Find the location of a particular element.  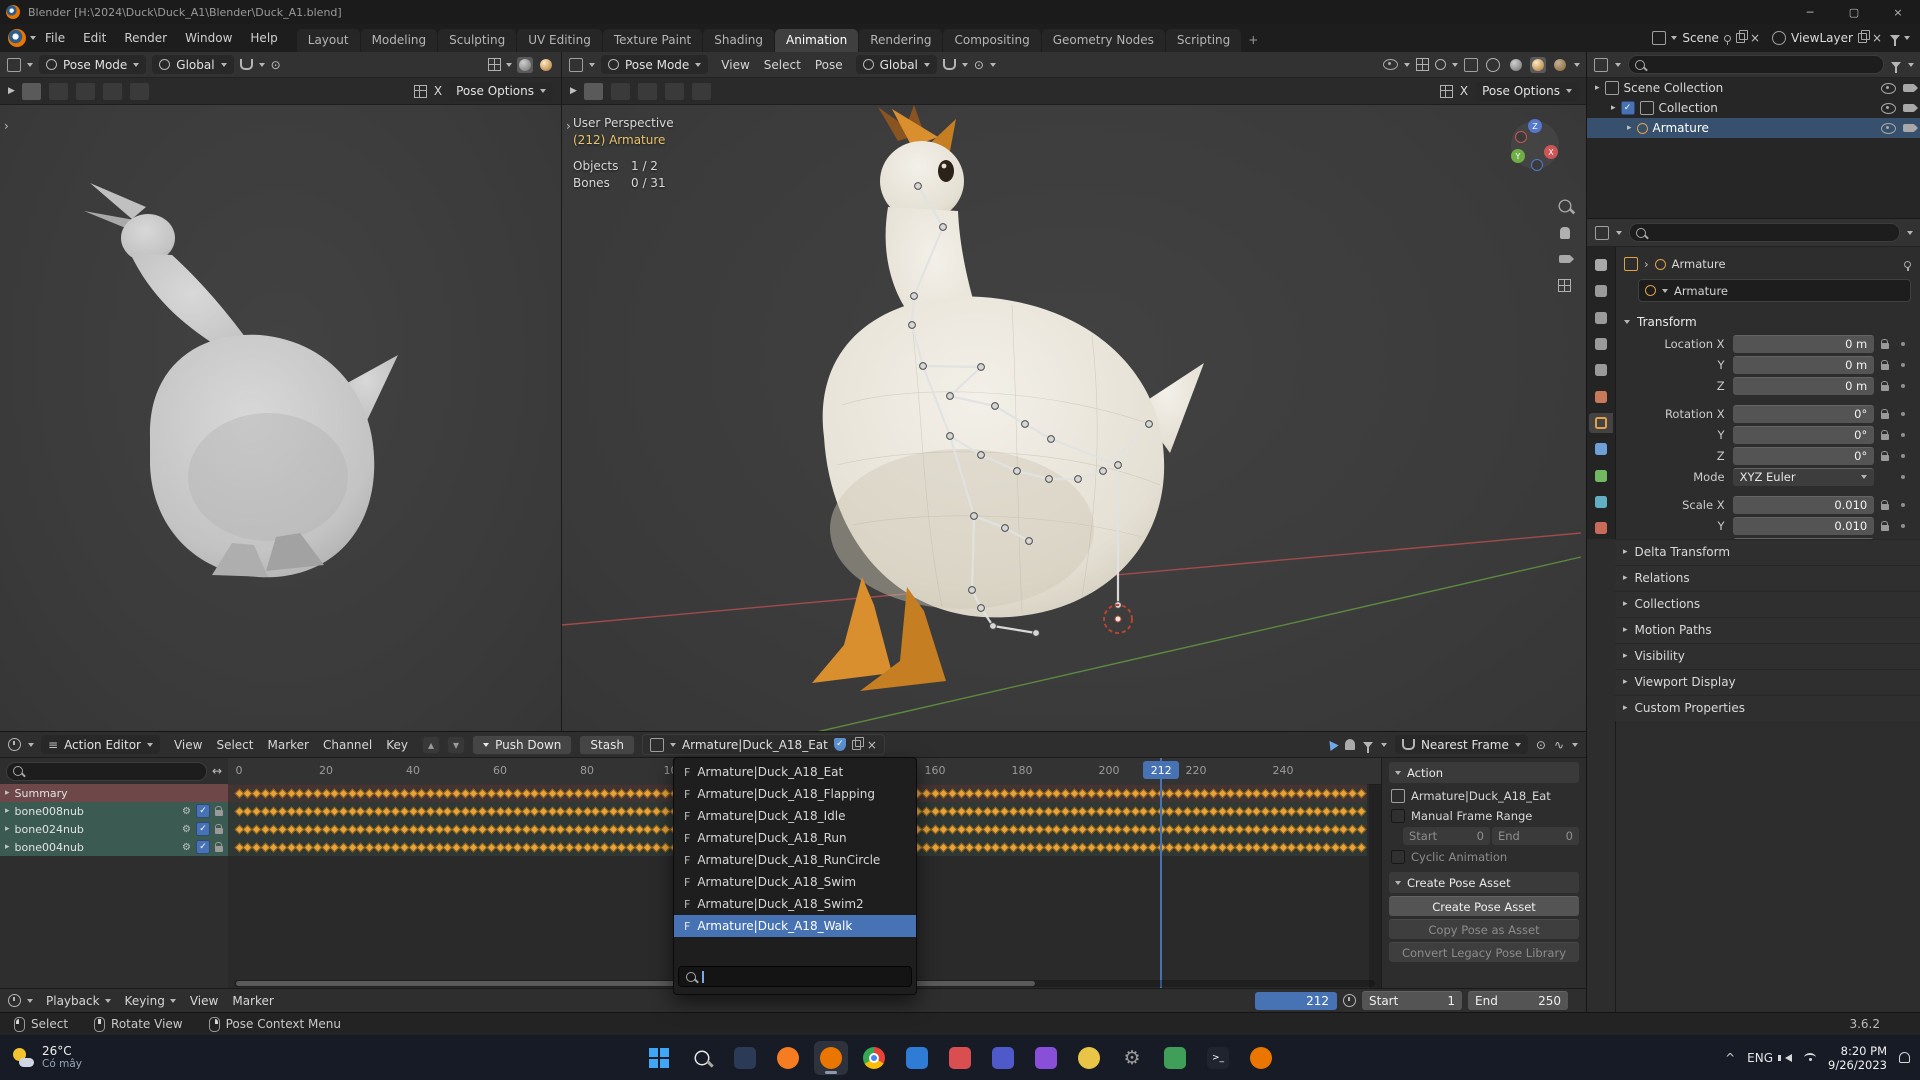

move-down-button: ▾ is located at coordinates (456, 744).